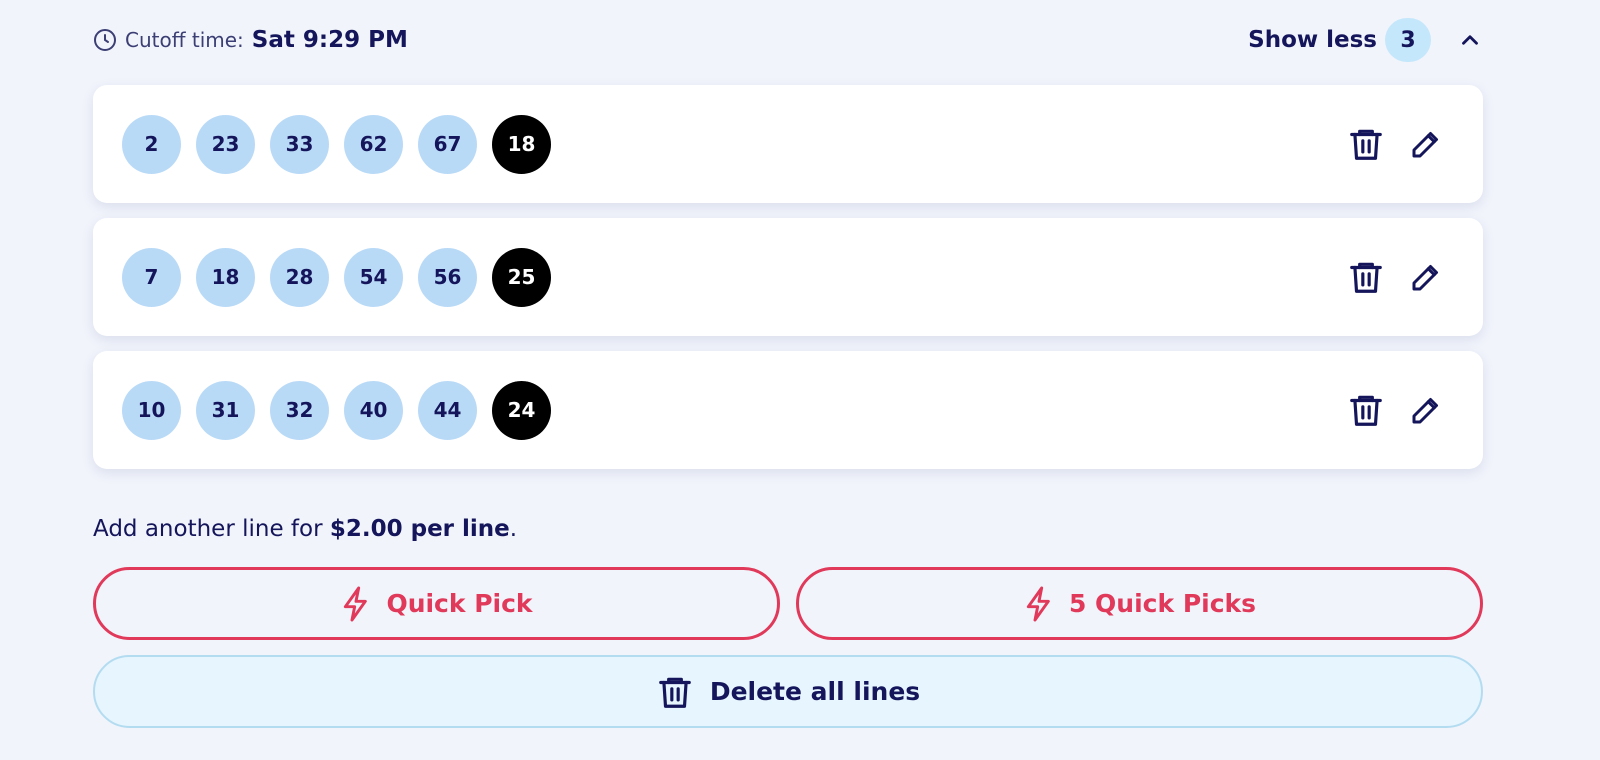 The height and width of the screenshot is (760, 1600). I want to click on number-ball: 67, so click(447, 144).